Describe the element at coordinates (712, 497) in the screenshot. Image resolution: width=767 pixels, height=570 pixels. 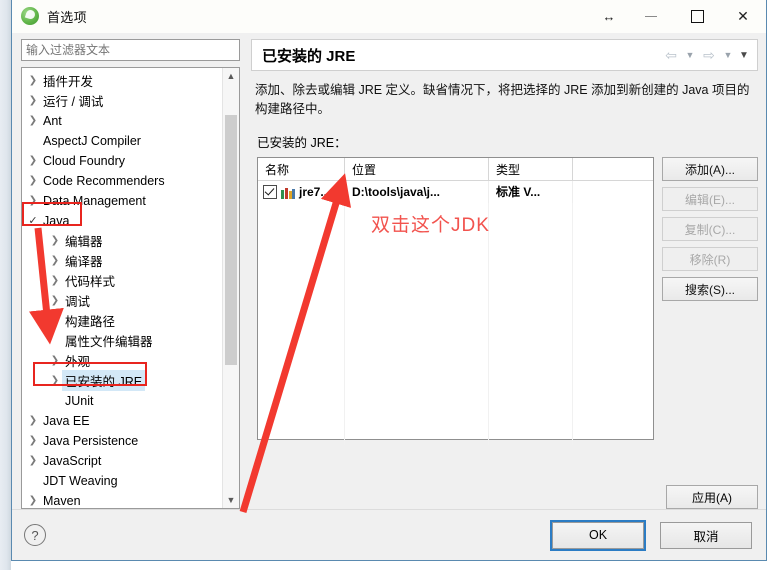
I see `apply-button: 应用(A)` at that location.